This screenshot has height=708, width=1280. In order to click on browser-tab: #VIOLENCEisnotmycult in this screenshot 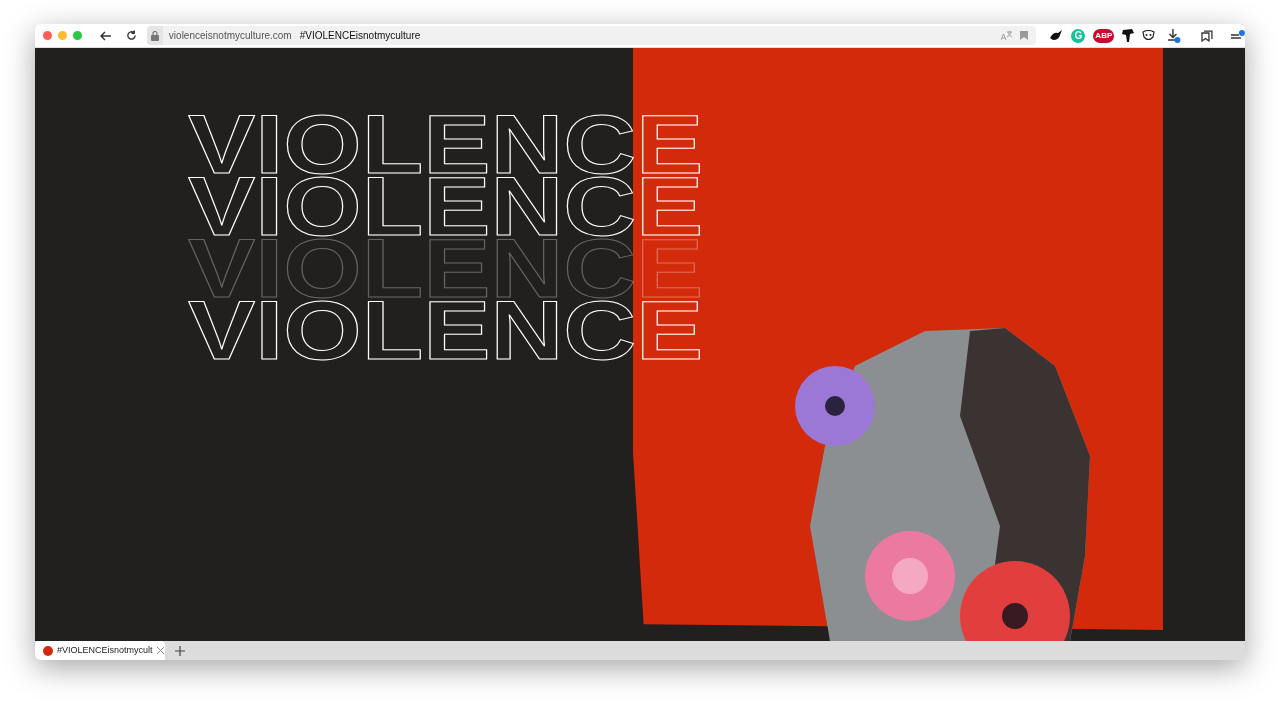, I will do `click(100, 650)`.